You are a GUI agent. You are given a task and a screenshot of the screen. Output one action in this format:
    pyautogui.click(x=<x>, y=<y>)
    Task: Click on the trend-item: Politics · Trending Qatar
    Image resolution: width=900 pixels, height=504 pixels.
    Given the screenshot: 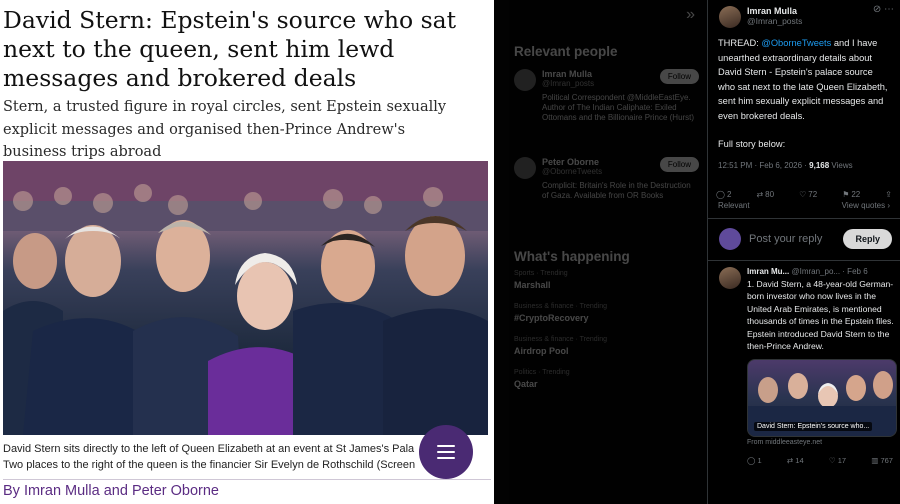 What is the action you would take?
    pyautogui.click(x=600, y=379)
    